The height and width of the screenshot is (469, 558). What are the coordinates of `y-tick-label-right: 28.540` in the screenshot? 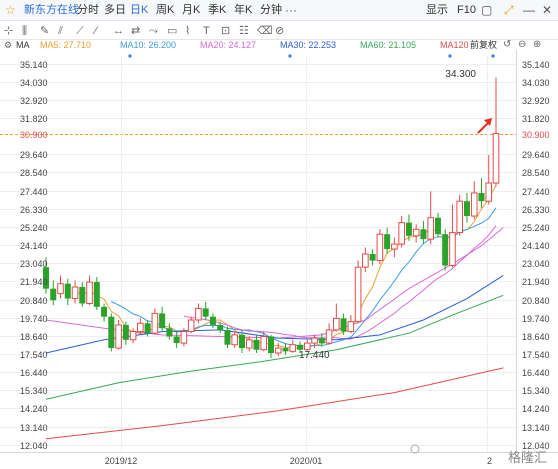 It's located at (536, 173).